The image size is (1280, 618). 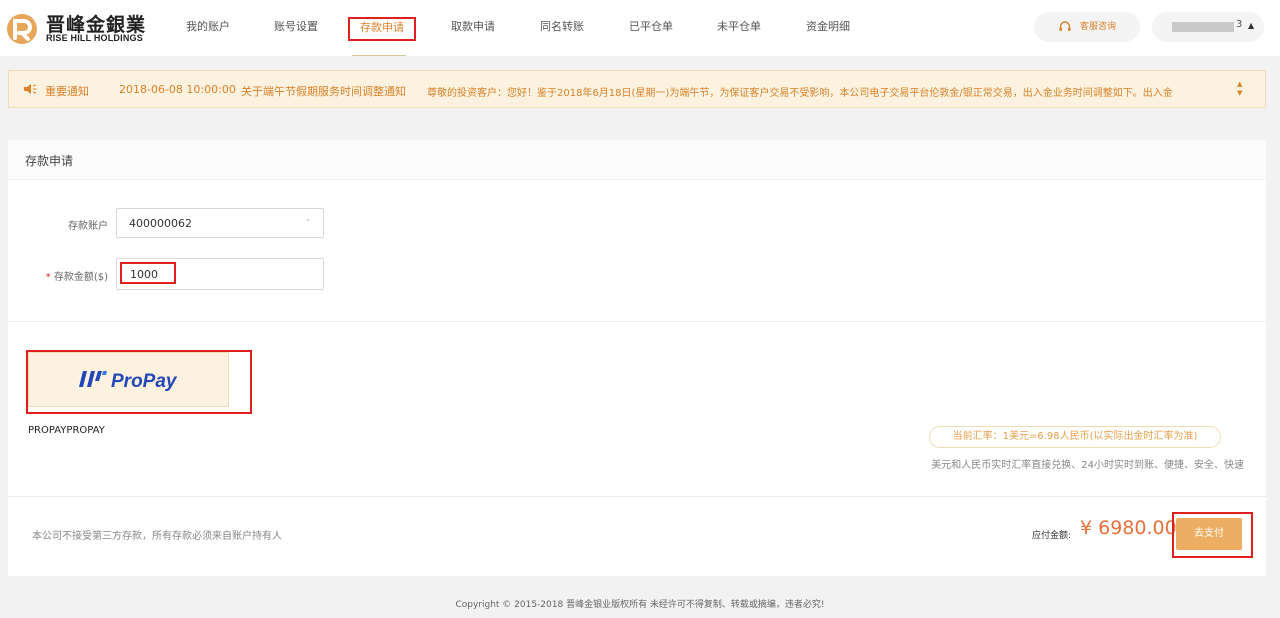 What do you see at coordinates (323, 91) in the screenshot?
I see `notice-title: 关于端午节假期服务时间调整通知` at bounding box center [323, 91].